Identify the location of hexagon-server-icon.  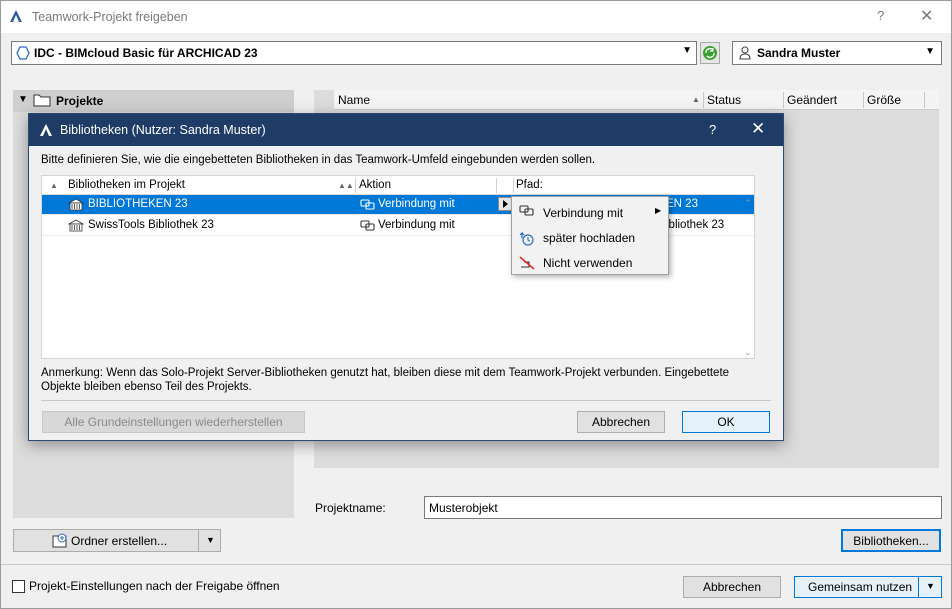
(23, 53).